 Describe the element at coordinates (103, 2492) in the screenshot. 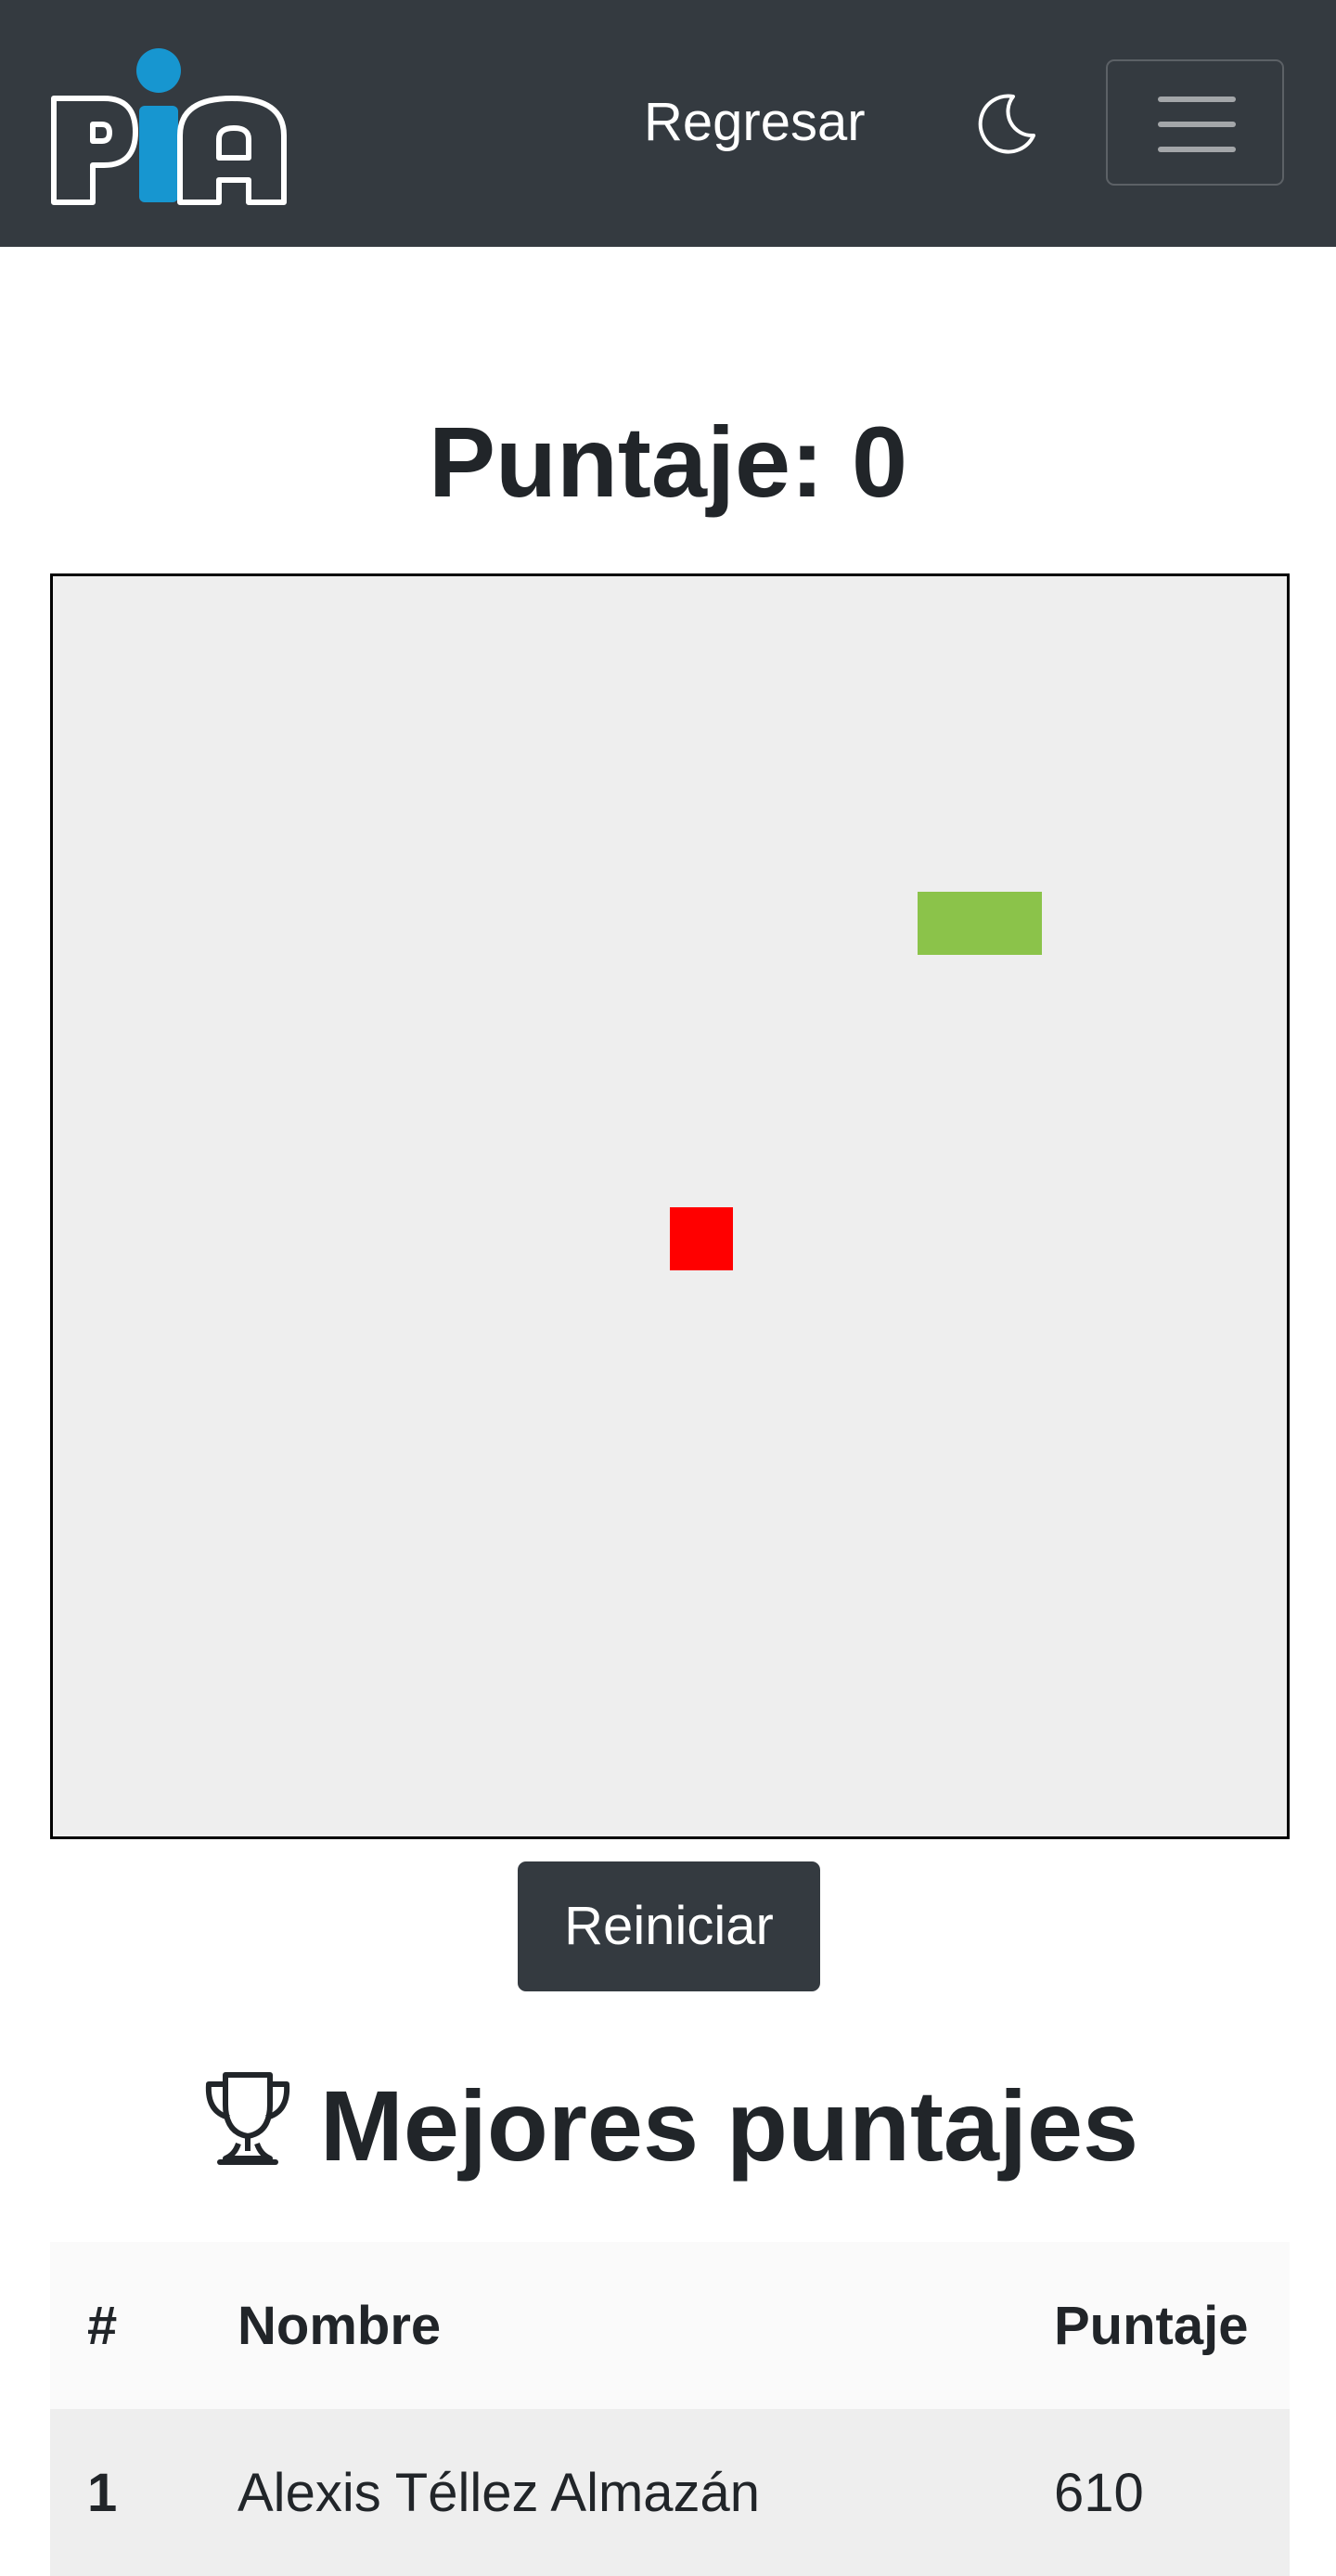

I see `row-rank: 1` at that location.